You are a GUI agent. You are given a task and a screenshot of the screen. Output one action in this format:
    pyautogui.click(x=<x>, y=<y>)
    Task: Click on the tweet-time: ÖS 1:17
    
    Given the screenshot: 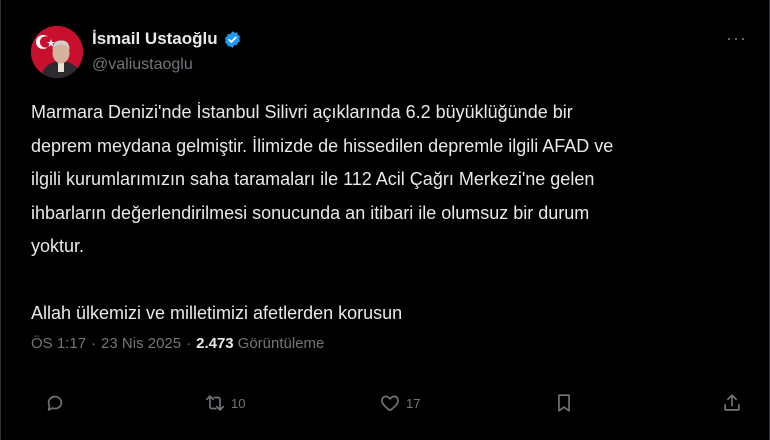 What is the action you would take?
    pyautogui.click(x=58, y=343)
    